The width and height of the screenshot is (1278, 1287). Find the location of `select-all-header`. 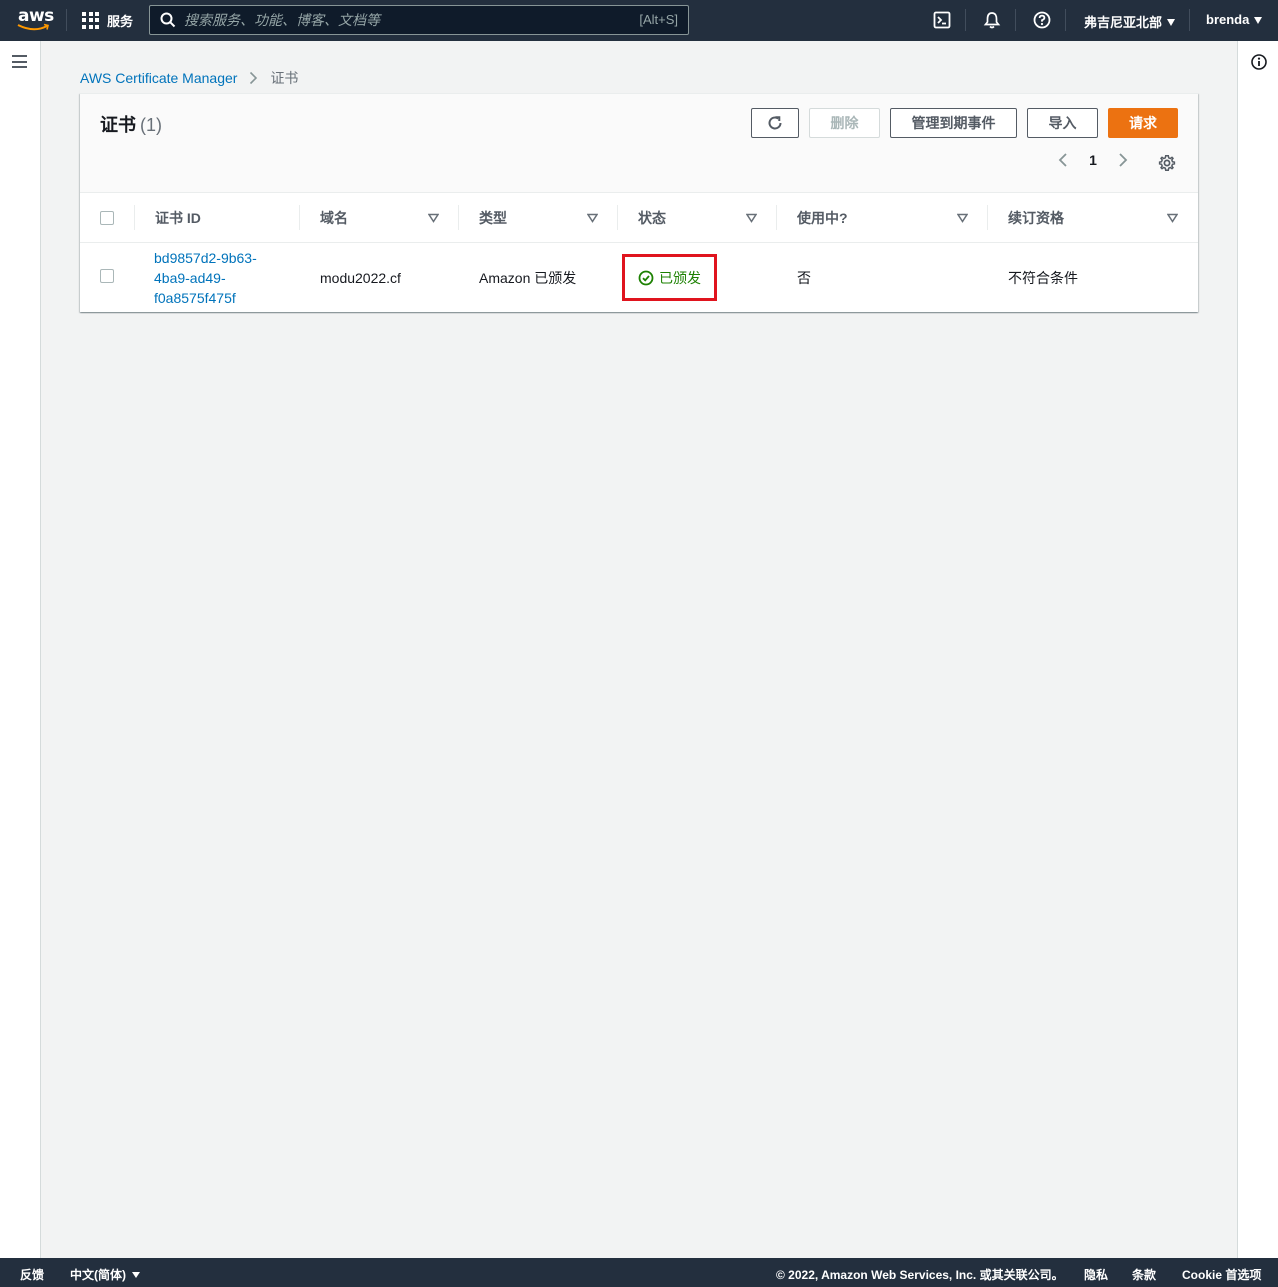

select-all-header is located at coordinates (107, 218).